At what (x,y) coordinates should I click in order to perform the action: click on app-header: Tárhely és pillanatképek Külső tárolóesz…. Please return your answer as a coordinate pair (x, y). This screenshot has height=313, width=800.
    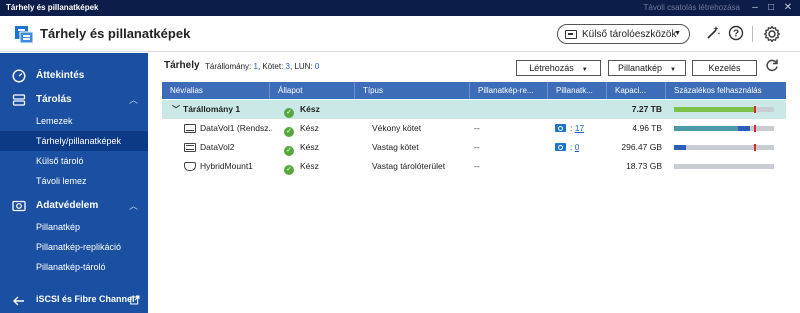
    Looking at the image, I should click on (400, 34).